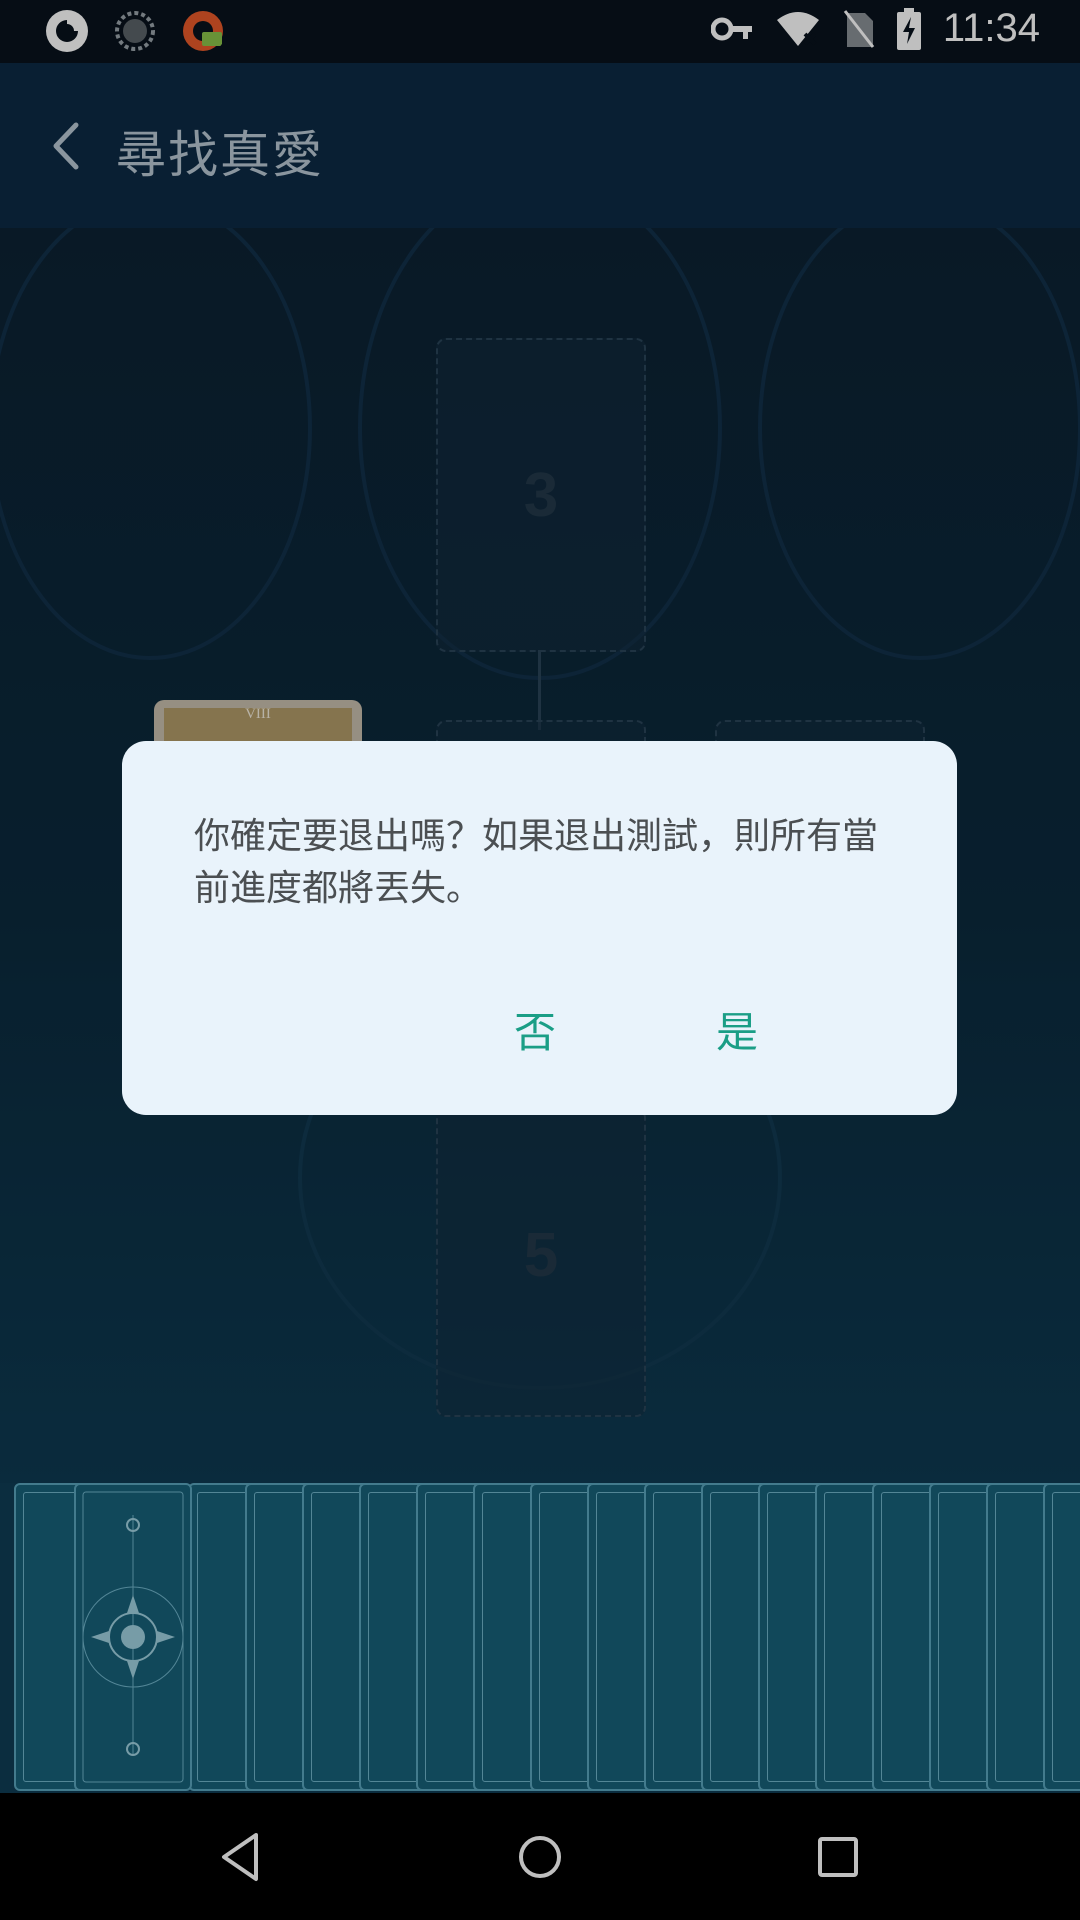 The height and width of the screenshot is (1920, 1080). I want to click on no-button: 否, so click(535, 1029).